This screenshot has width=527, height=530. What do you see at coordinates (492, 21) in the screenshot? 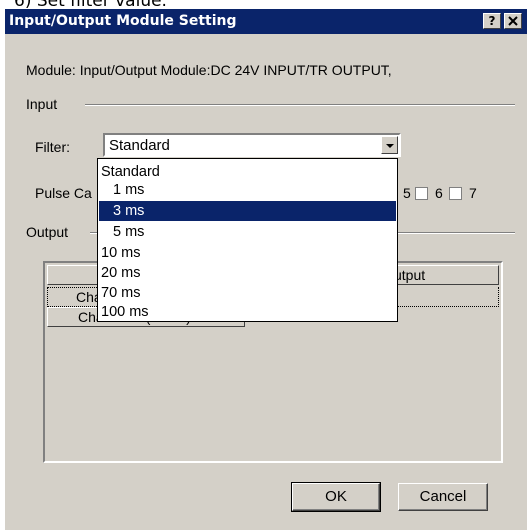
I see `help-button: ?` at bounding box center [492, 21].